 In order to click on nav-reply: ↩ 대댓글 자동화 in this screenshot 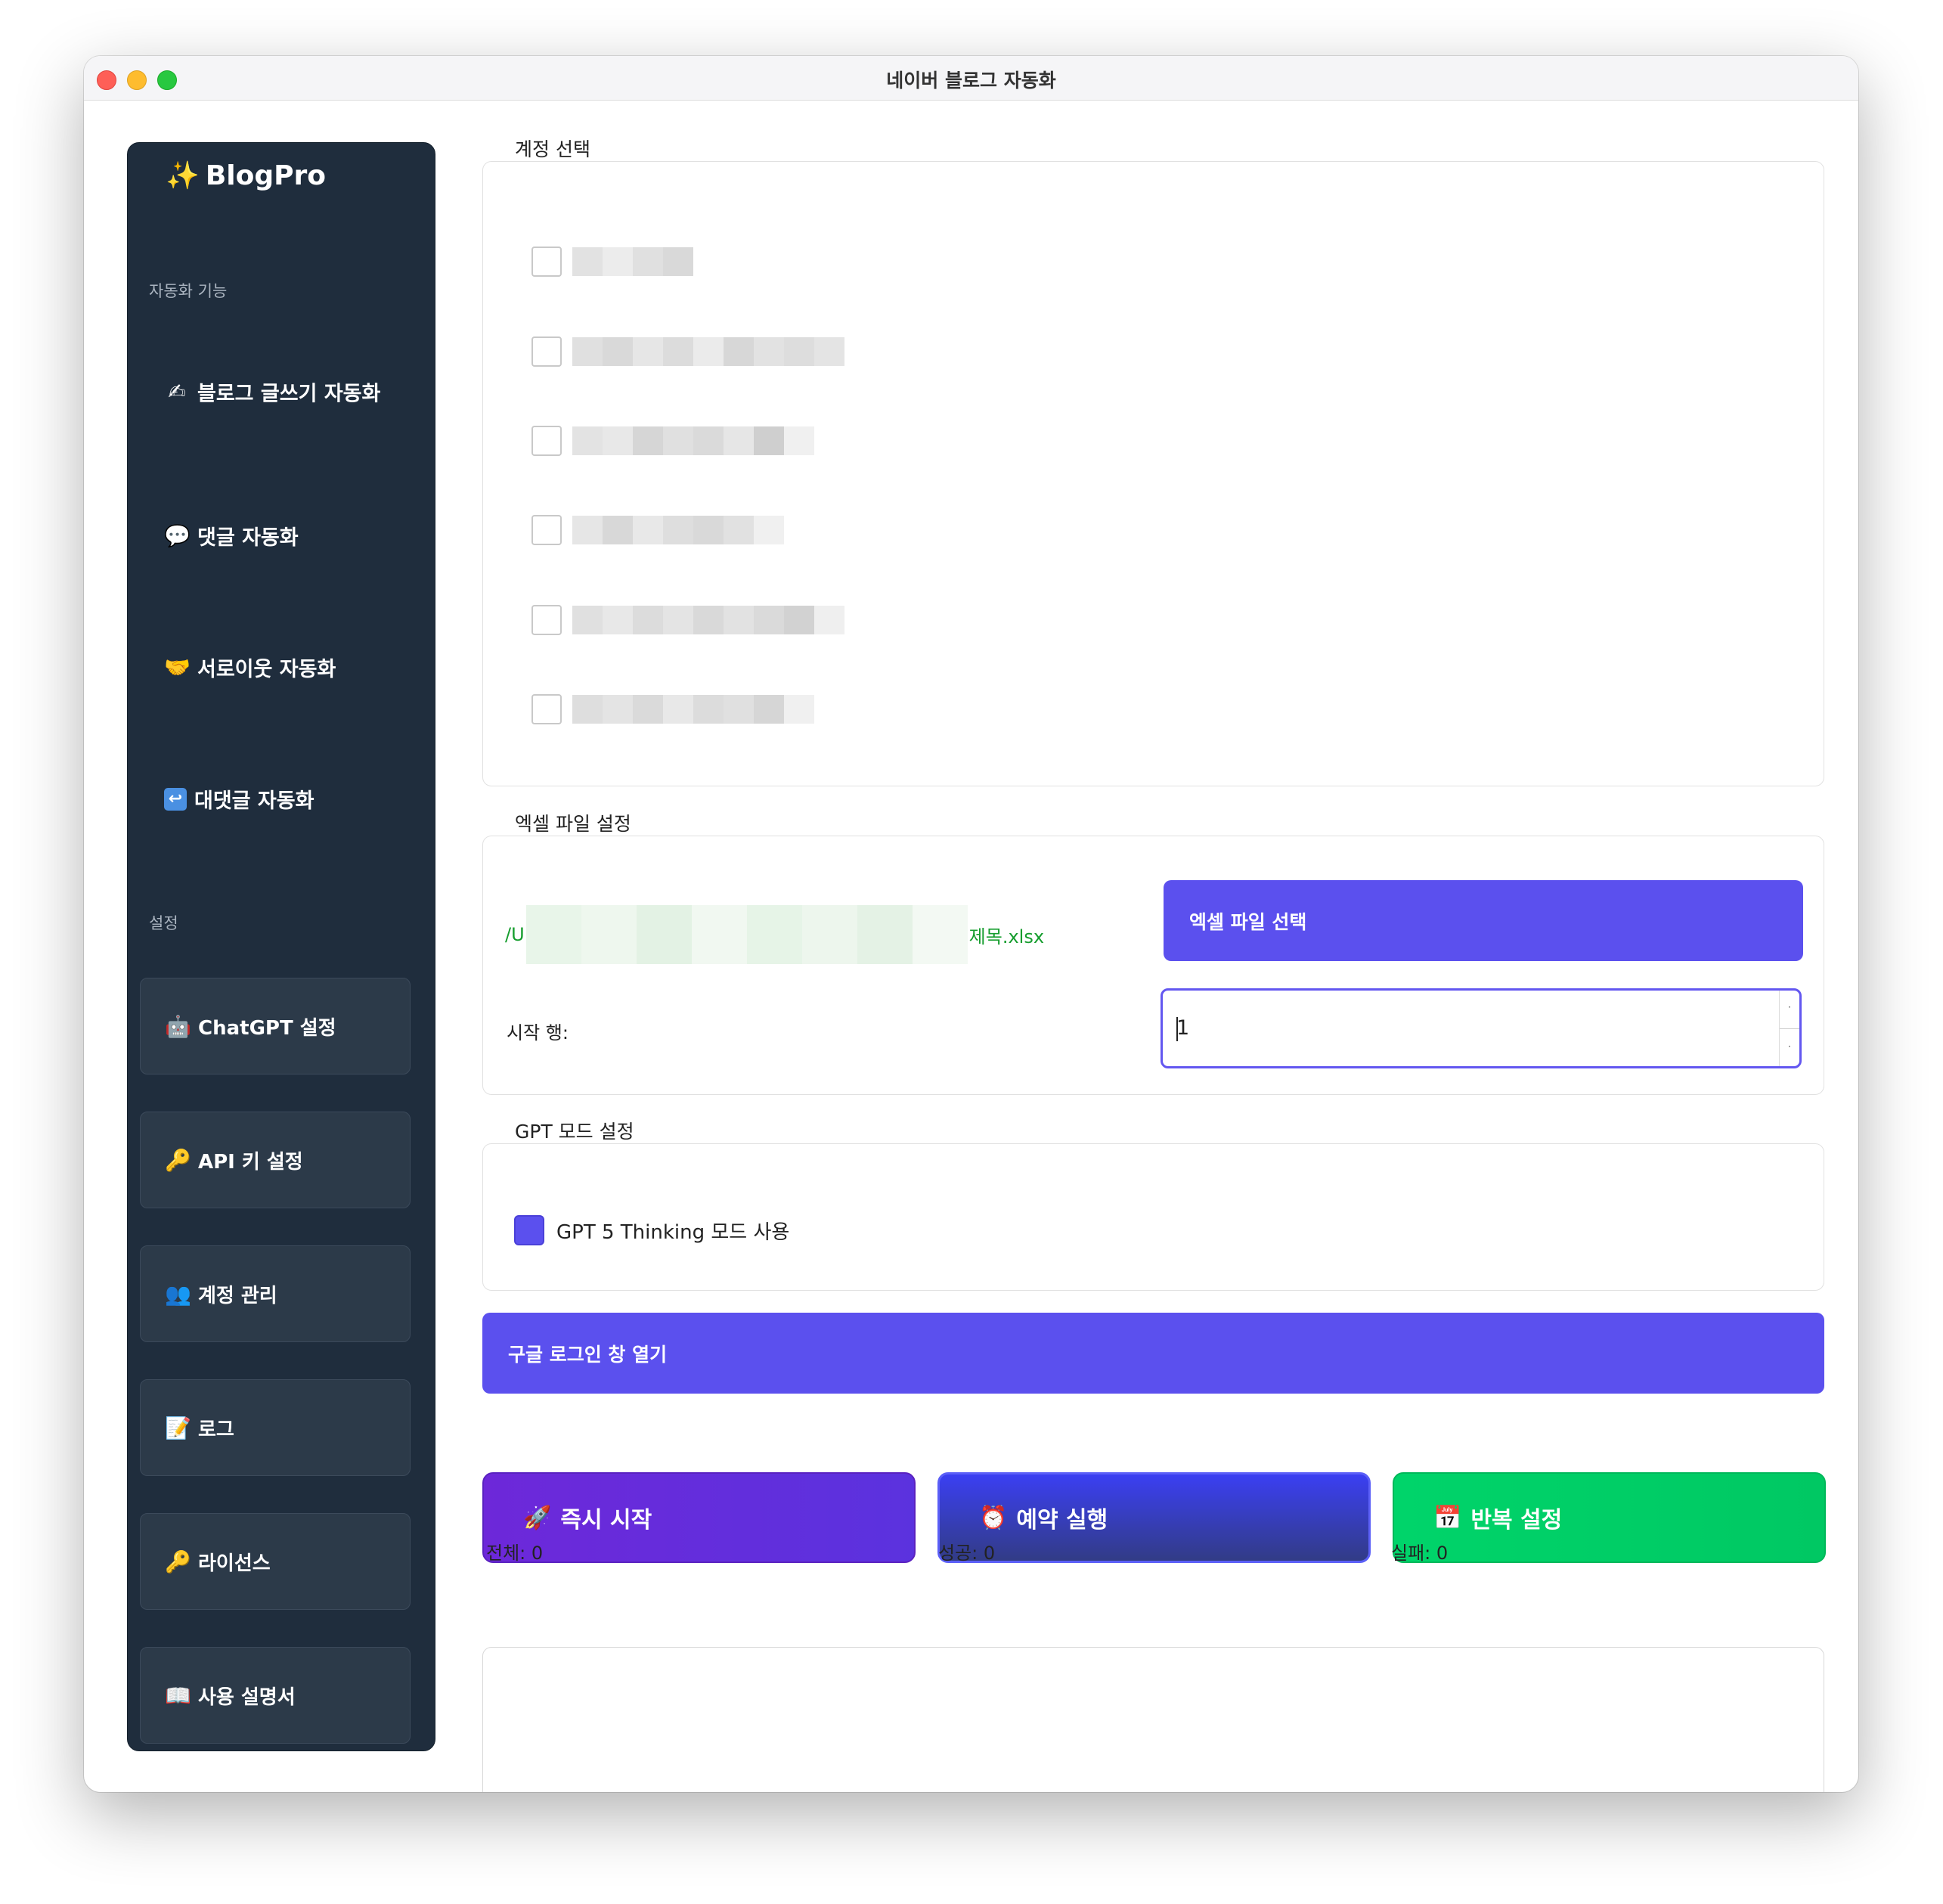, I will do `click(239, 799)`.